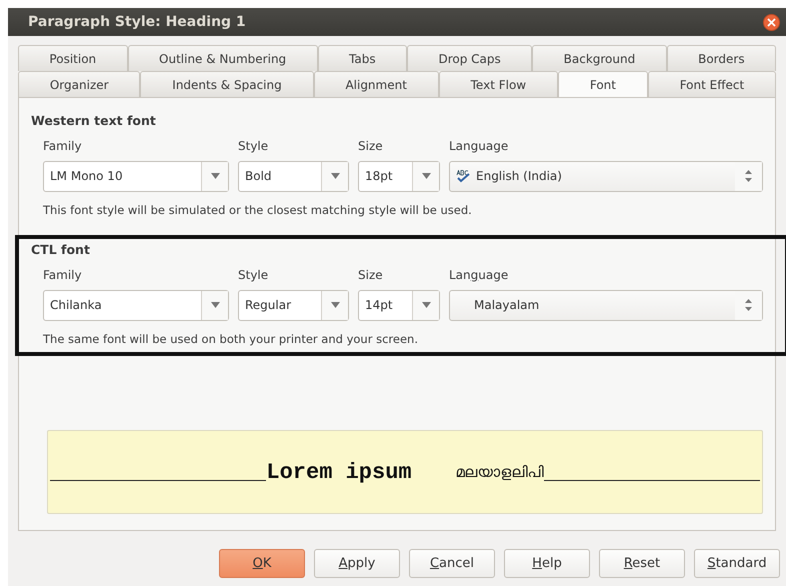  What do you see at coordinates (339, 472) in the screenshot?
I see `preview-text: Lorem ipsum` at bounding box center [339, 472].